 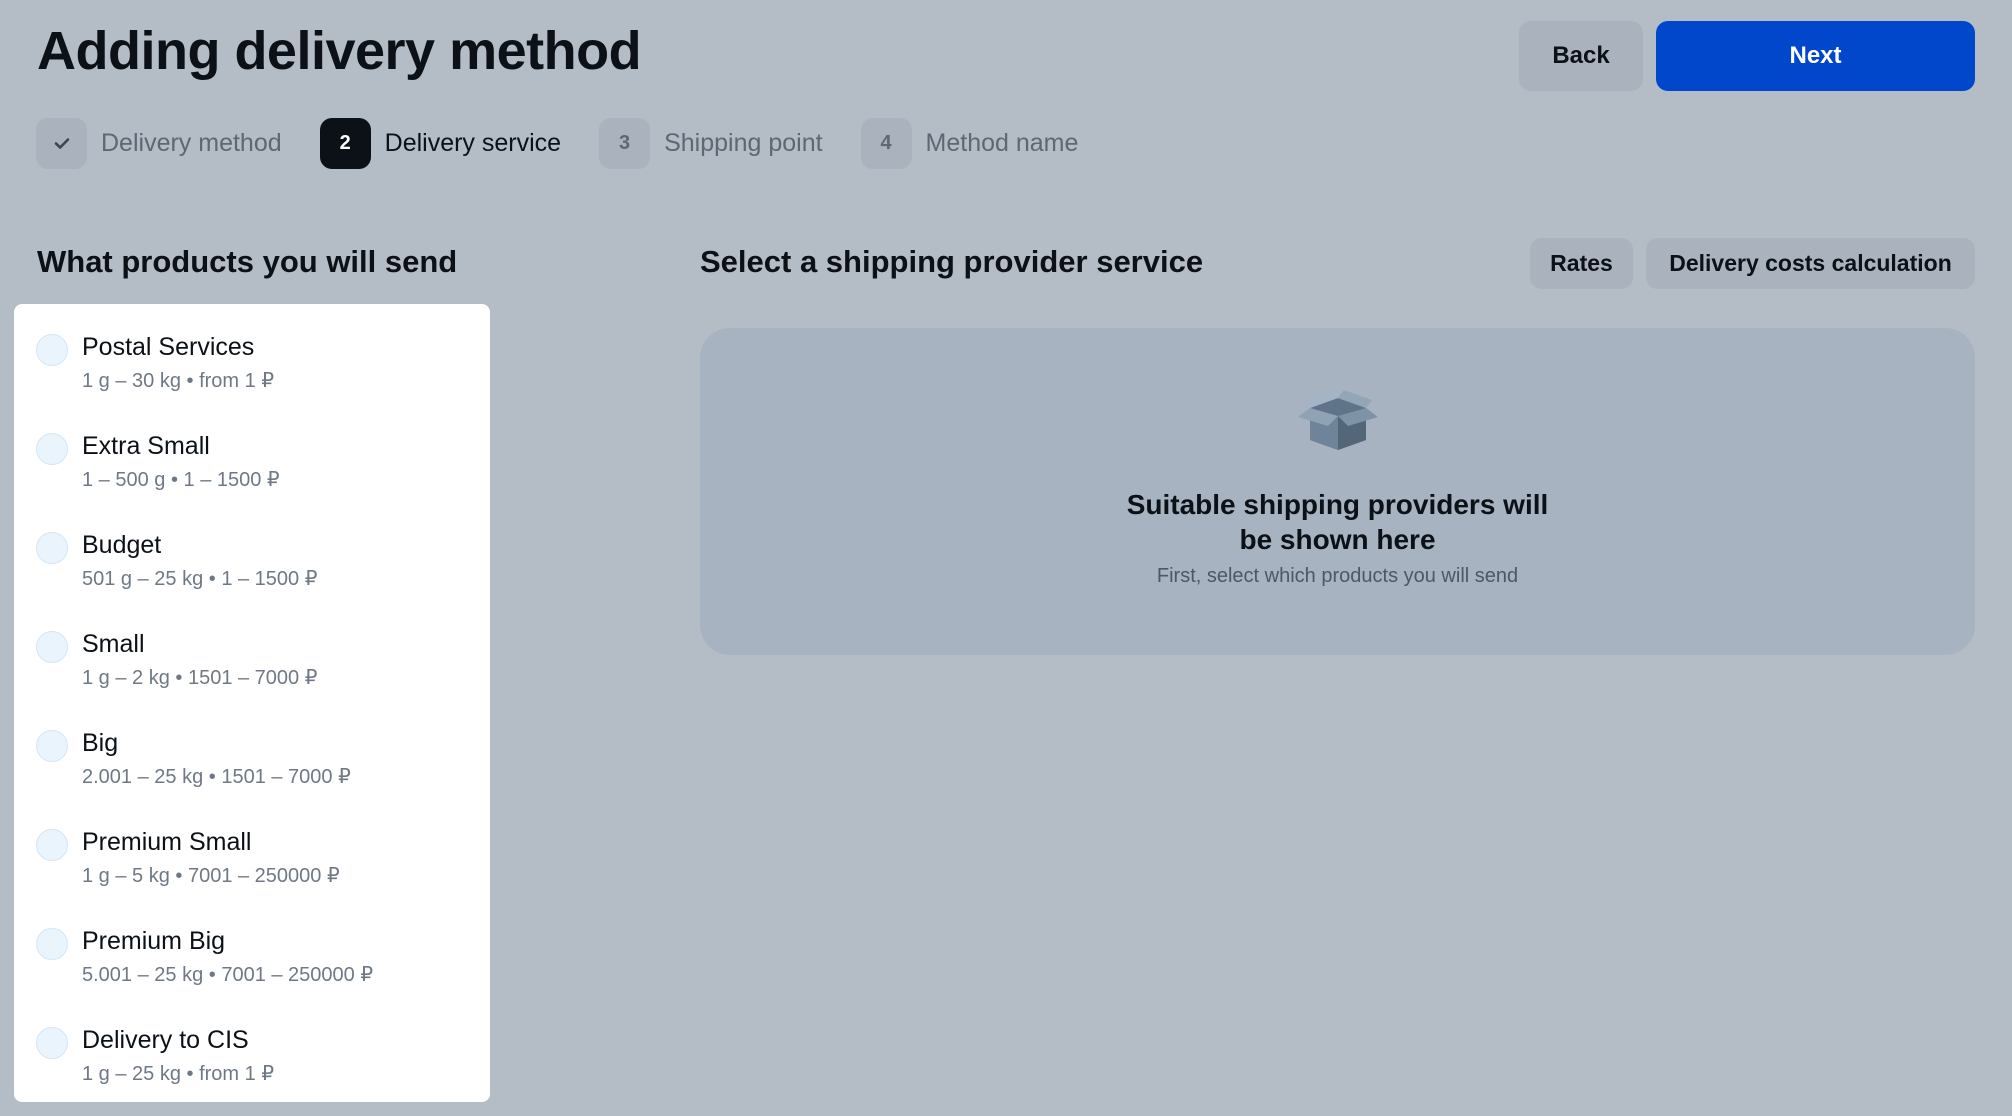 I want to click on next-button: Next, so click(x=1815, y=56).